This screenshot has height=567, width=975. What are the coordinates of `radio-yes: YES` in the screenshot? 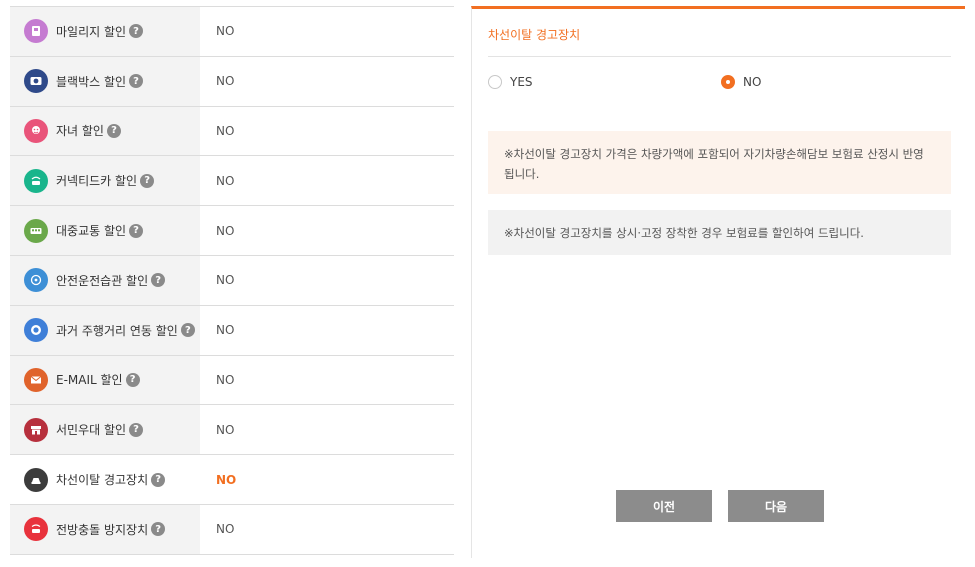 It's located at (510, 82).